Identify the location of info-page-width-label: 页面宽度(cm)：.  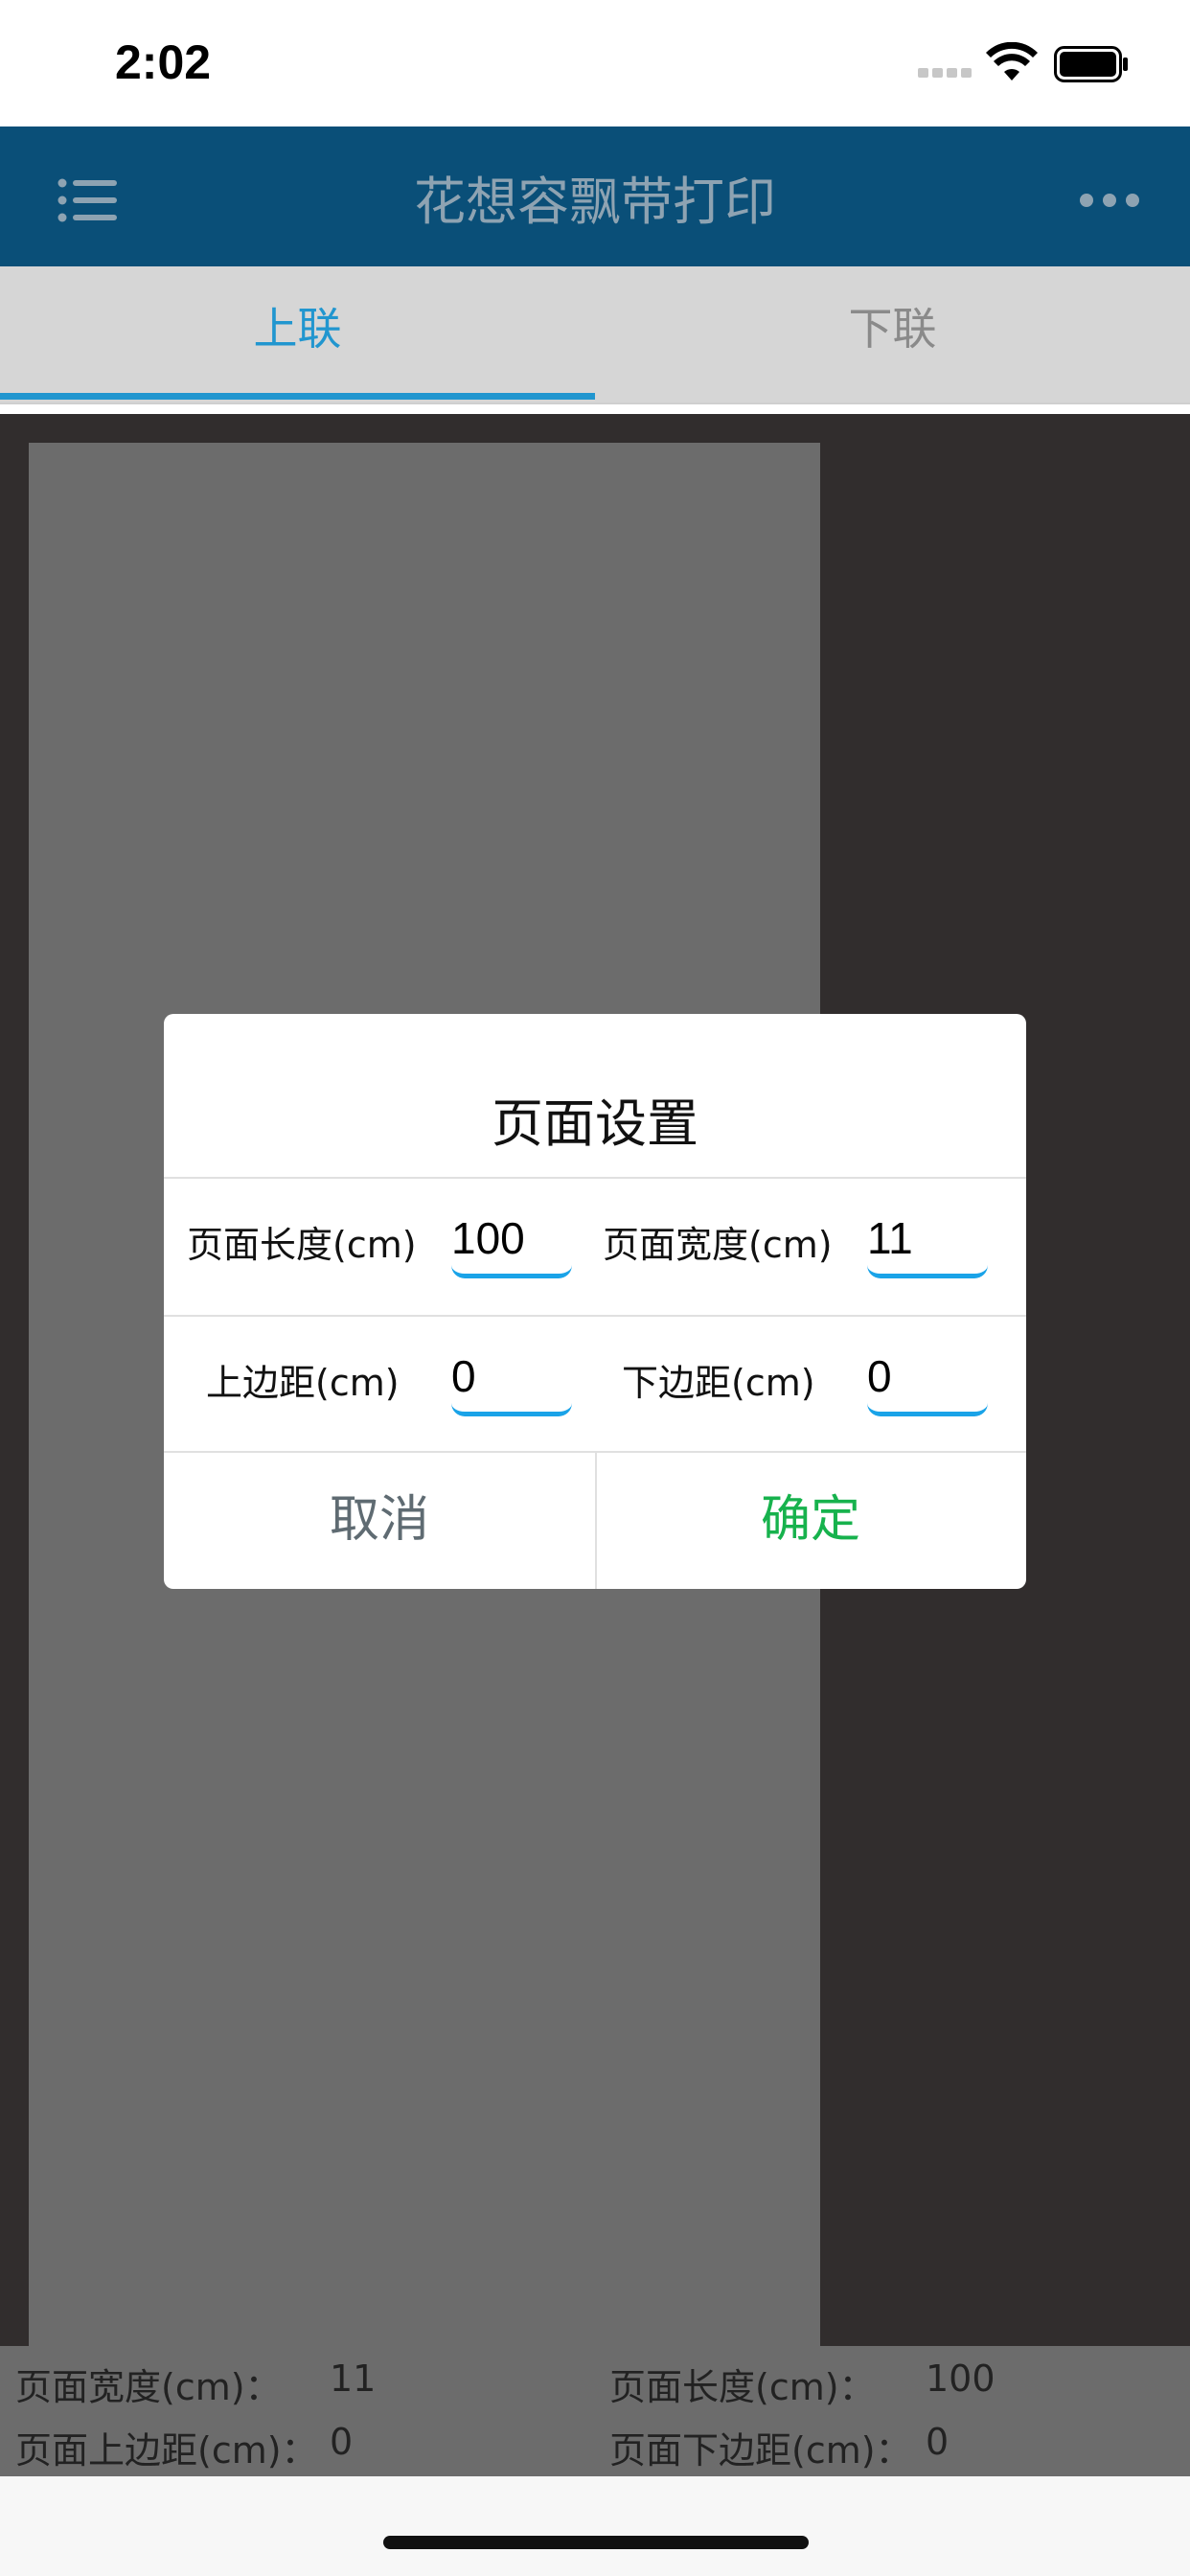
(148, 2387).